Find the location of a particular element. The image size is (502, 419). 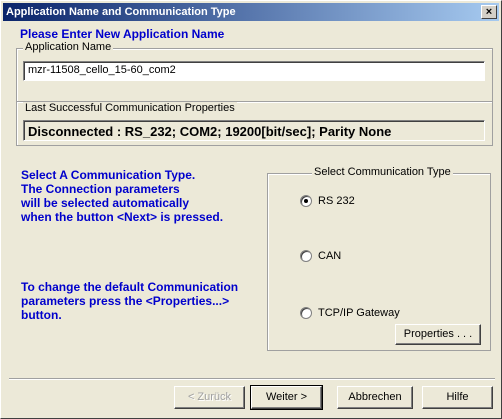

footer-separator is located at coordinates (252, 379).